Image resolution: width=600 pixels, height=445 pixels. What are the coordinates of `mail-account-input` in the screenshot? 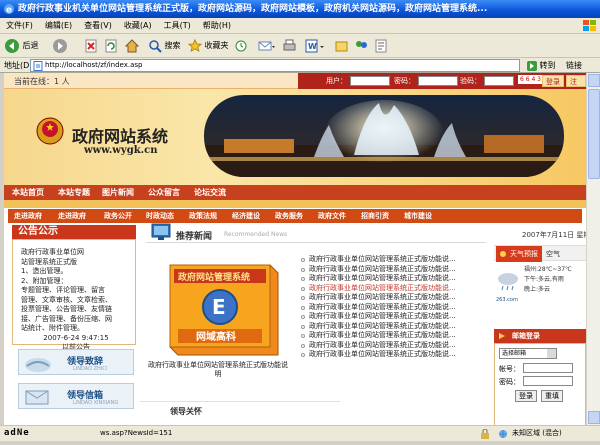 It's located at (548, 368).